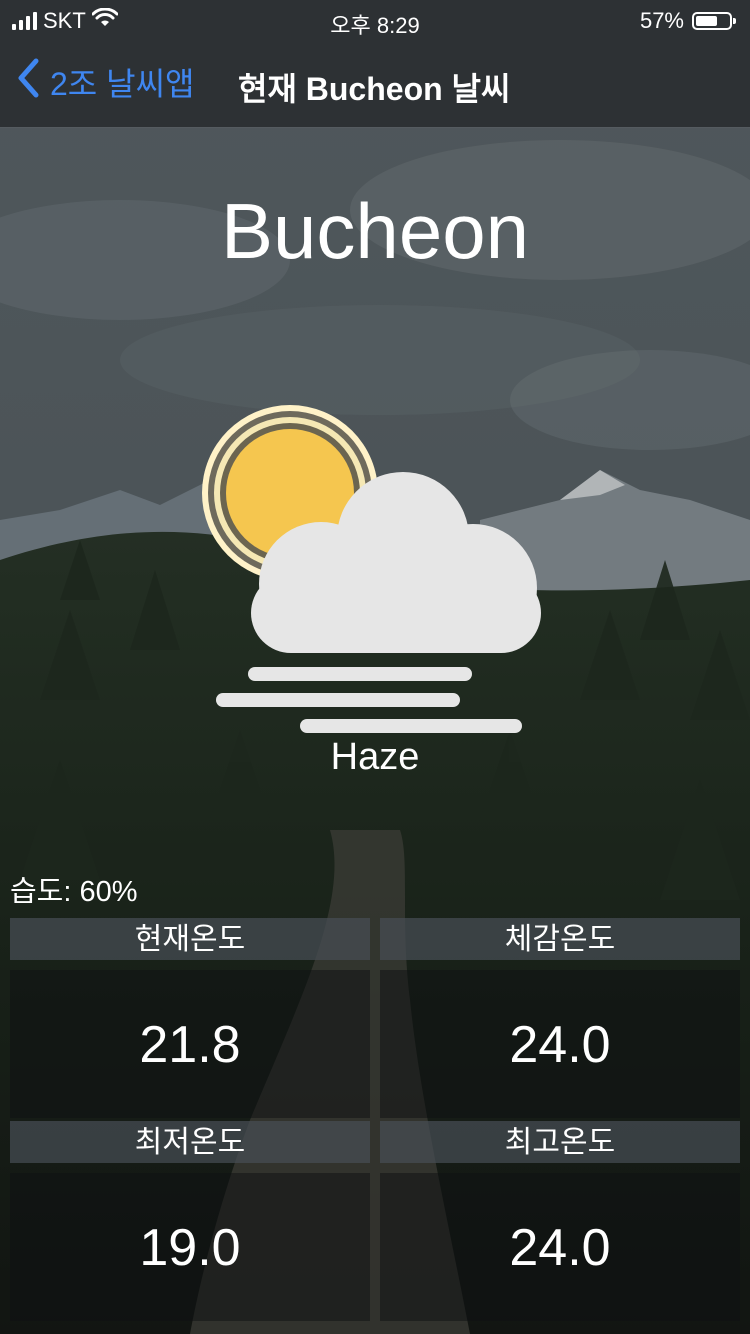  Describe the element at coordinates (560, 939) in the screenshot. I see `feels-like-temp-label: 체감온도` at that location.